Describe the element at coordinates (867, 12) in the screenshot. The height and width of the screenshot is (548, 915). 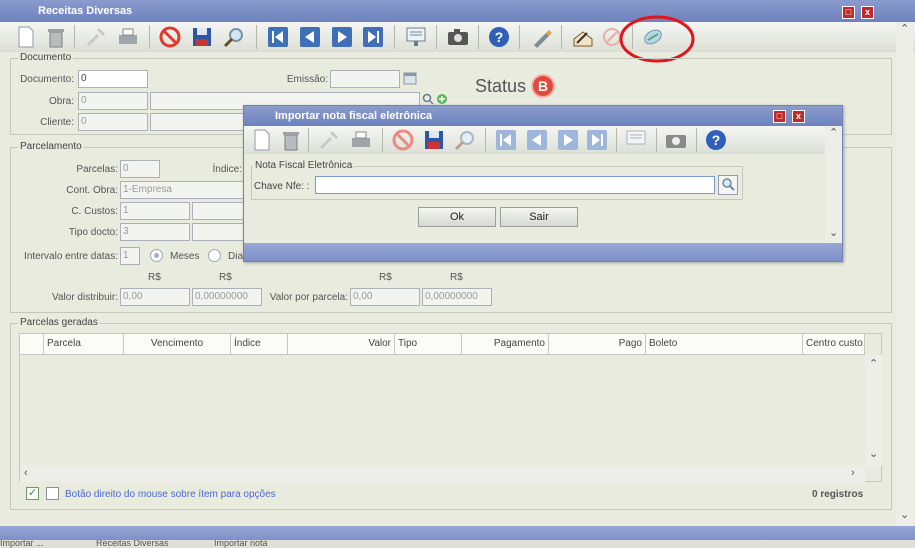
I see `close-button: x` at that location.